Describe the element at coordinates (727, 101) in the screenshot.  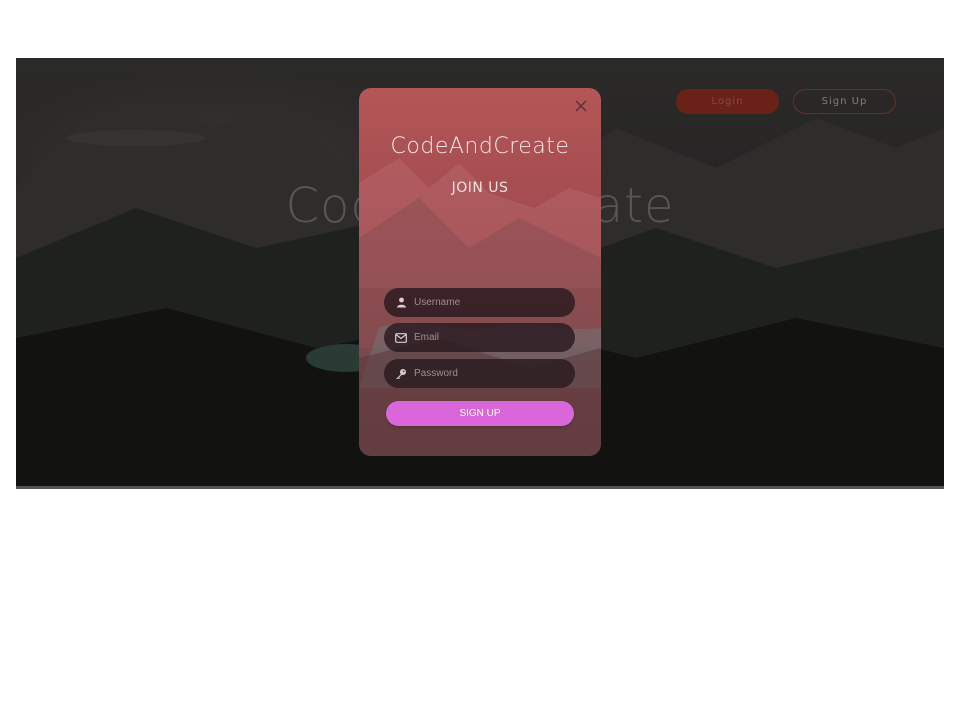
I see `login-button: Login` at that location.